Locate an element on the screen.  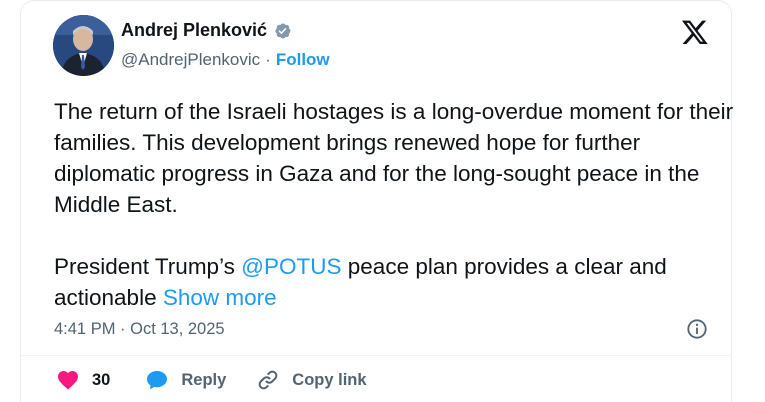
verified-badge-icon is located at coordinates (283, 30).